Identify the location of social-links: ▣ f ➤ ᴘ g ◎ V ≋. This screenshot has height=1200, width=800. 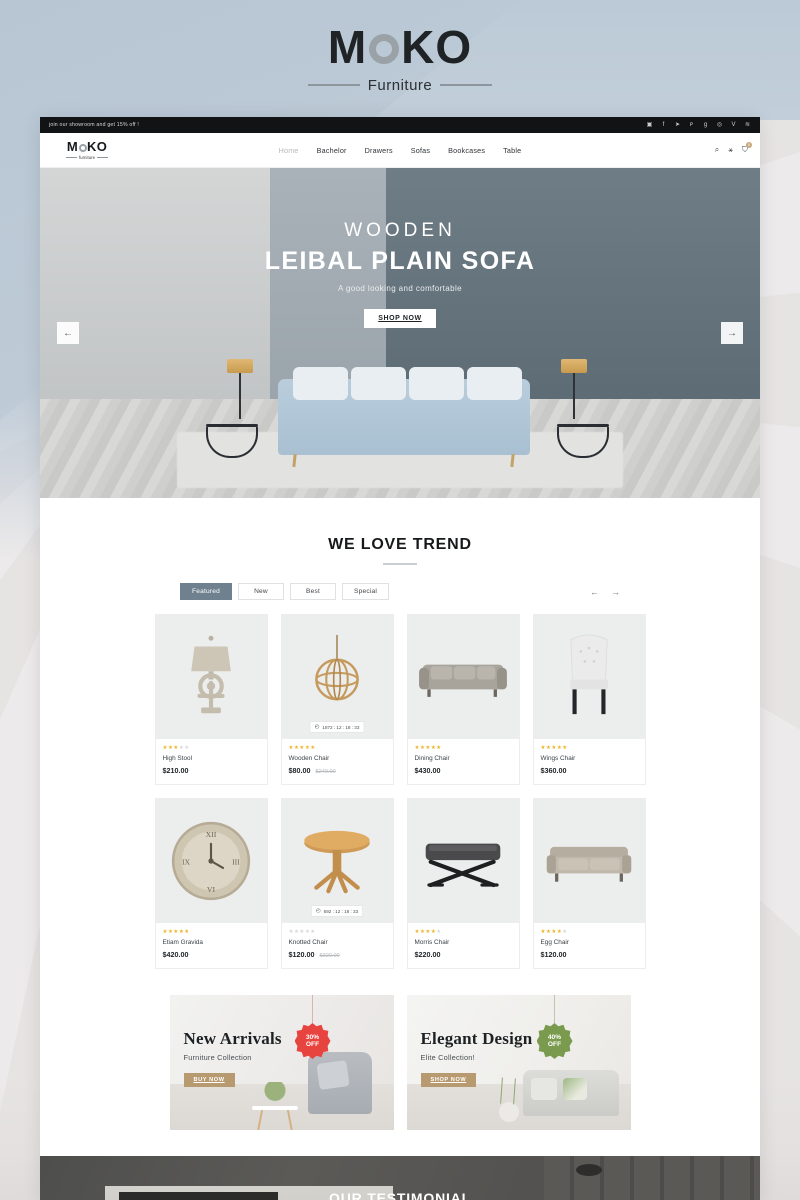
(698, 125).